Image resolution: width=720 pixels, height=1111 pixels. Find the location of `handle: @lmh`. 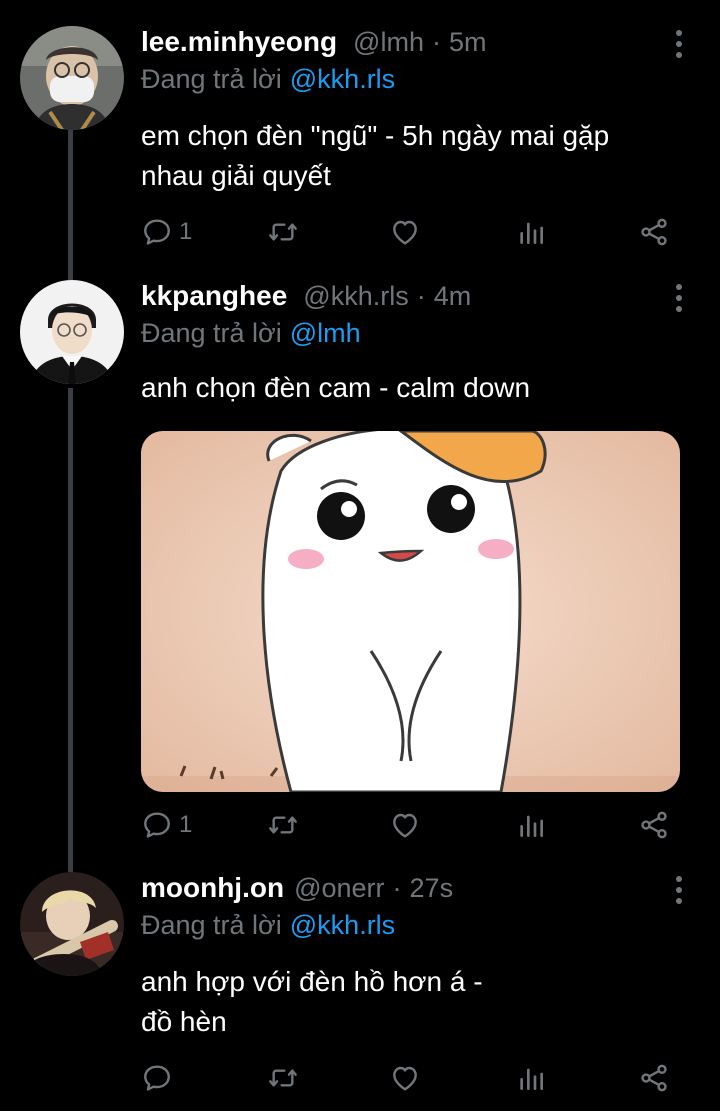

handle: @lmh is located at coordinates (388, 42).